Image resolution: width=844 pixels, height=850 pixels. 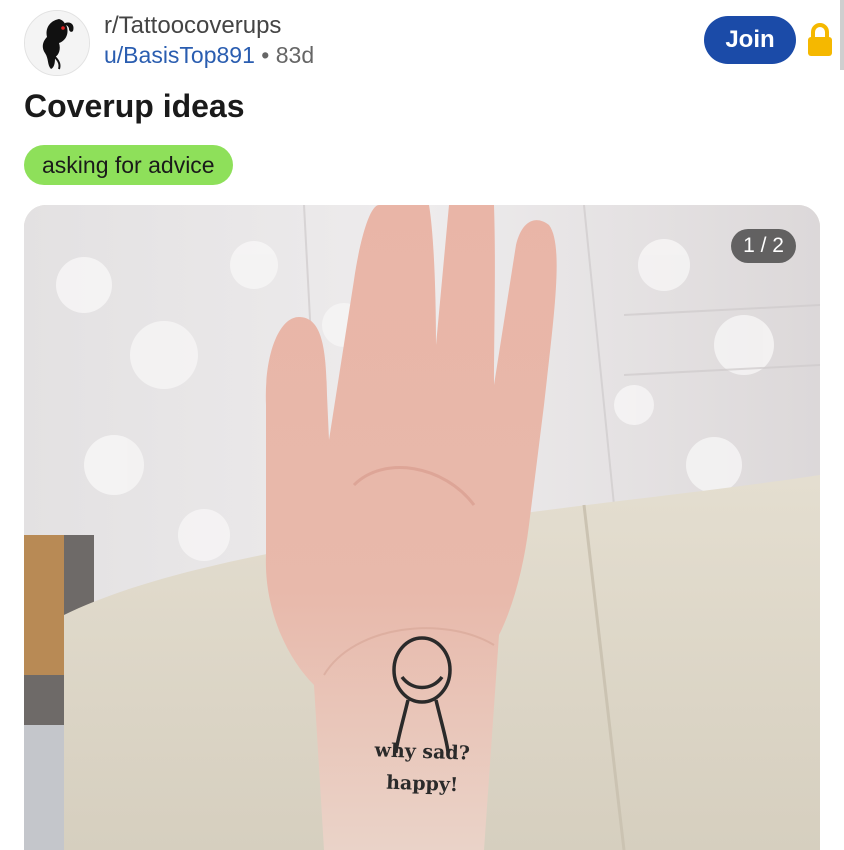 I want to click on subreddit-name: r/Tattoocoverups, so click(x=192, y=26).